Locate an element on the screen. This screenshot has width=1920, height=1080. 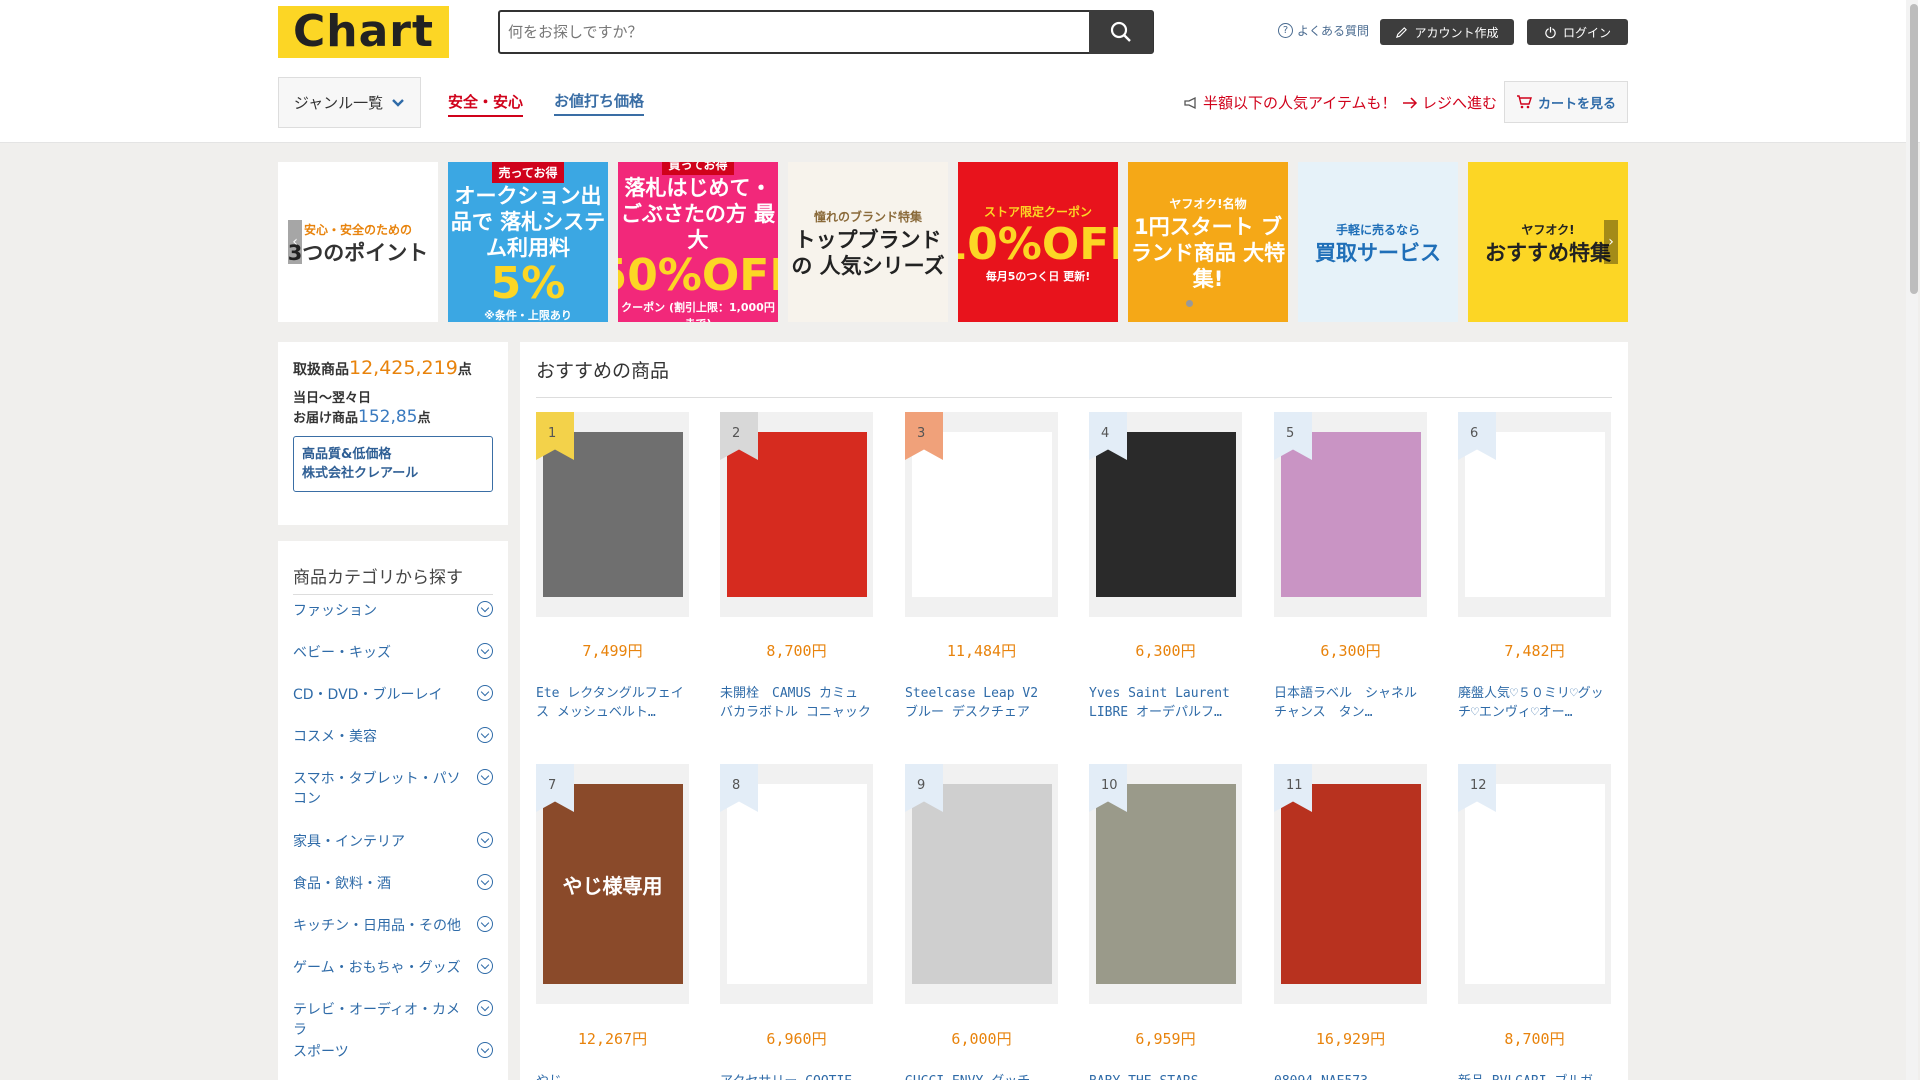
category-item: ベビー・キッズ is located at coordinates (393, 653).